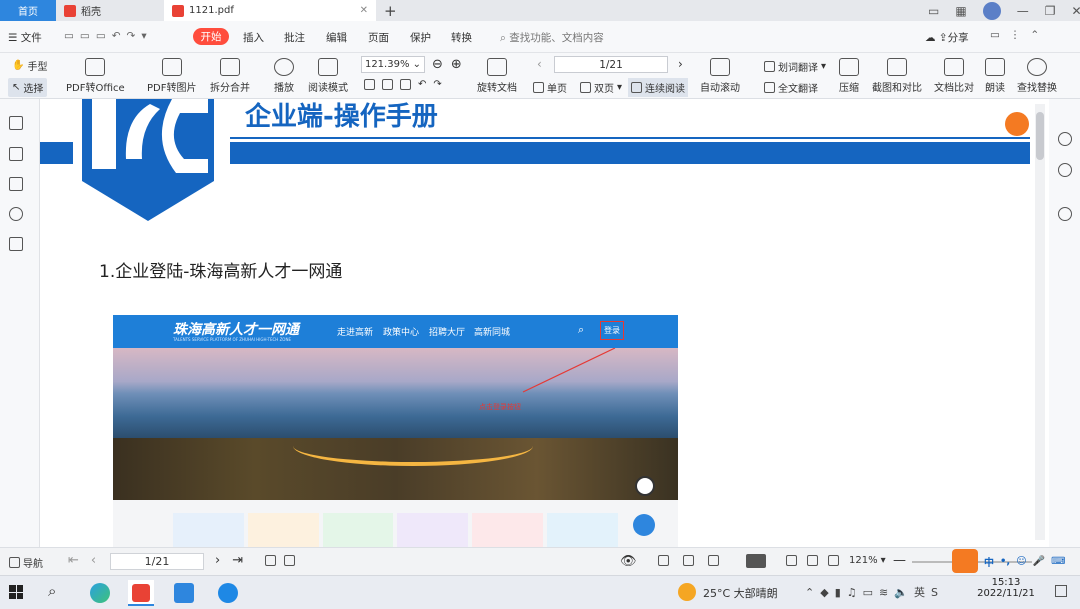  Describe the element at coordinates (378, 37) in the screenshot. I see `tab-page: 页面` at that location.